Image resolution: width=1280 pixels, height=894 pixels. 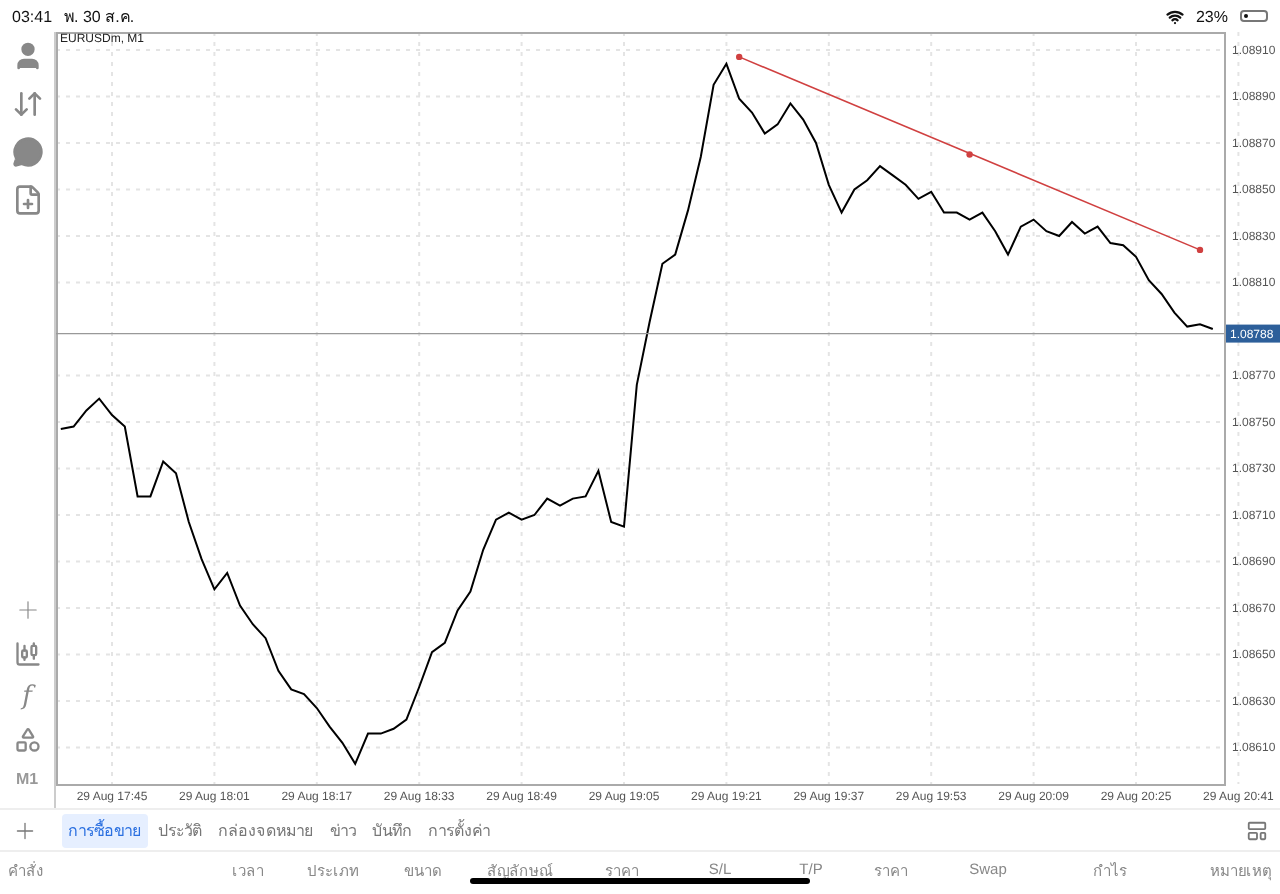 I want to click on crosshair-icon, so click(x=27, y=610).